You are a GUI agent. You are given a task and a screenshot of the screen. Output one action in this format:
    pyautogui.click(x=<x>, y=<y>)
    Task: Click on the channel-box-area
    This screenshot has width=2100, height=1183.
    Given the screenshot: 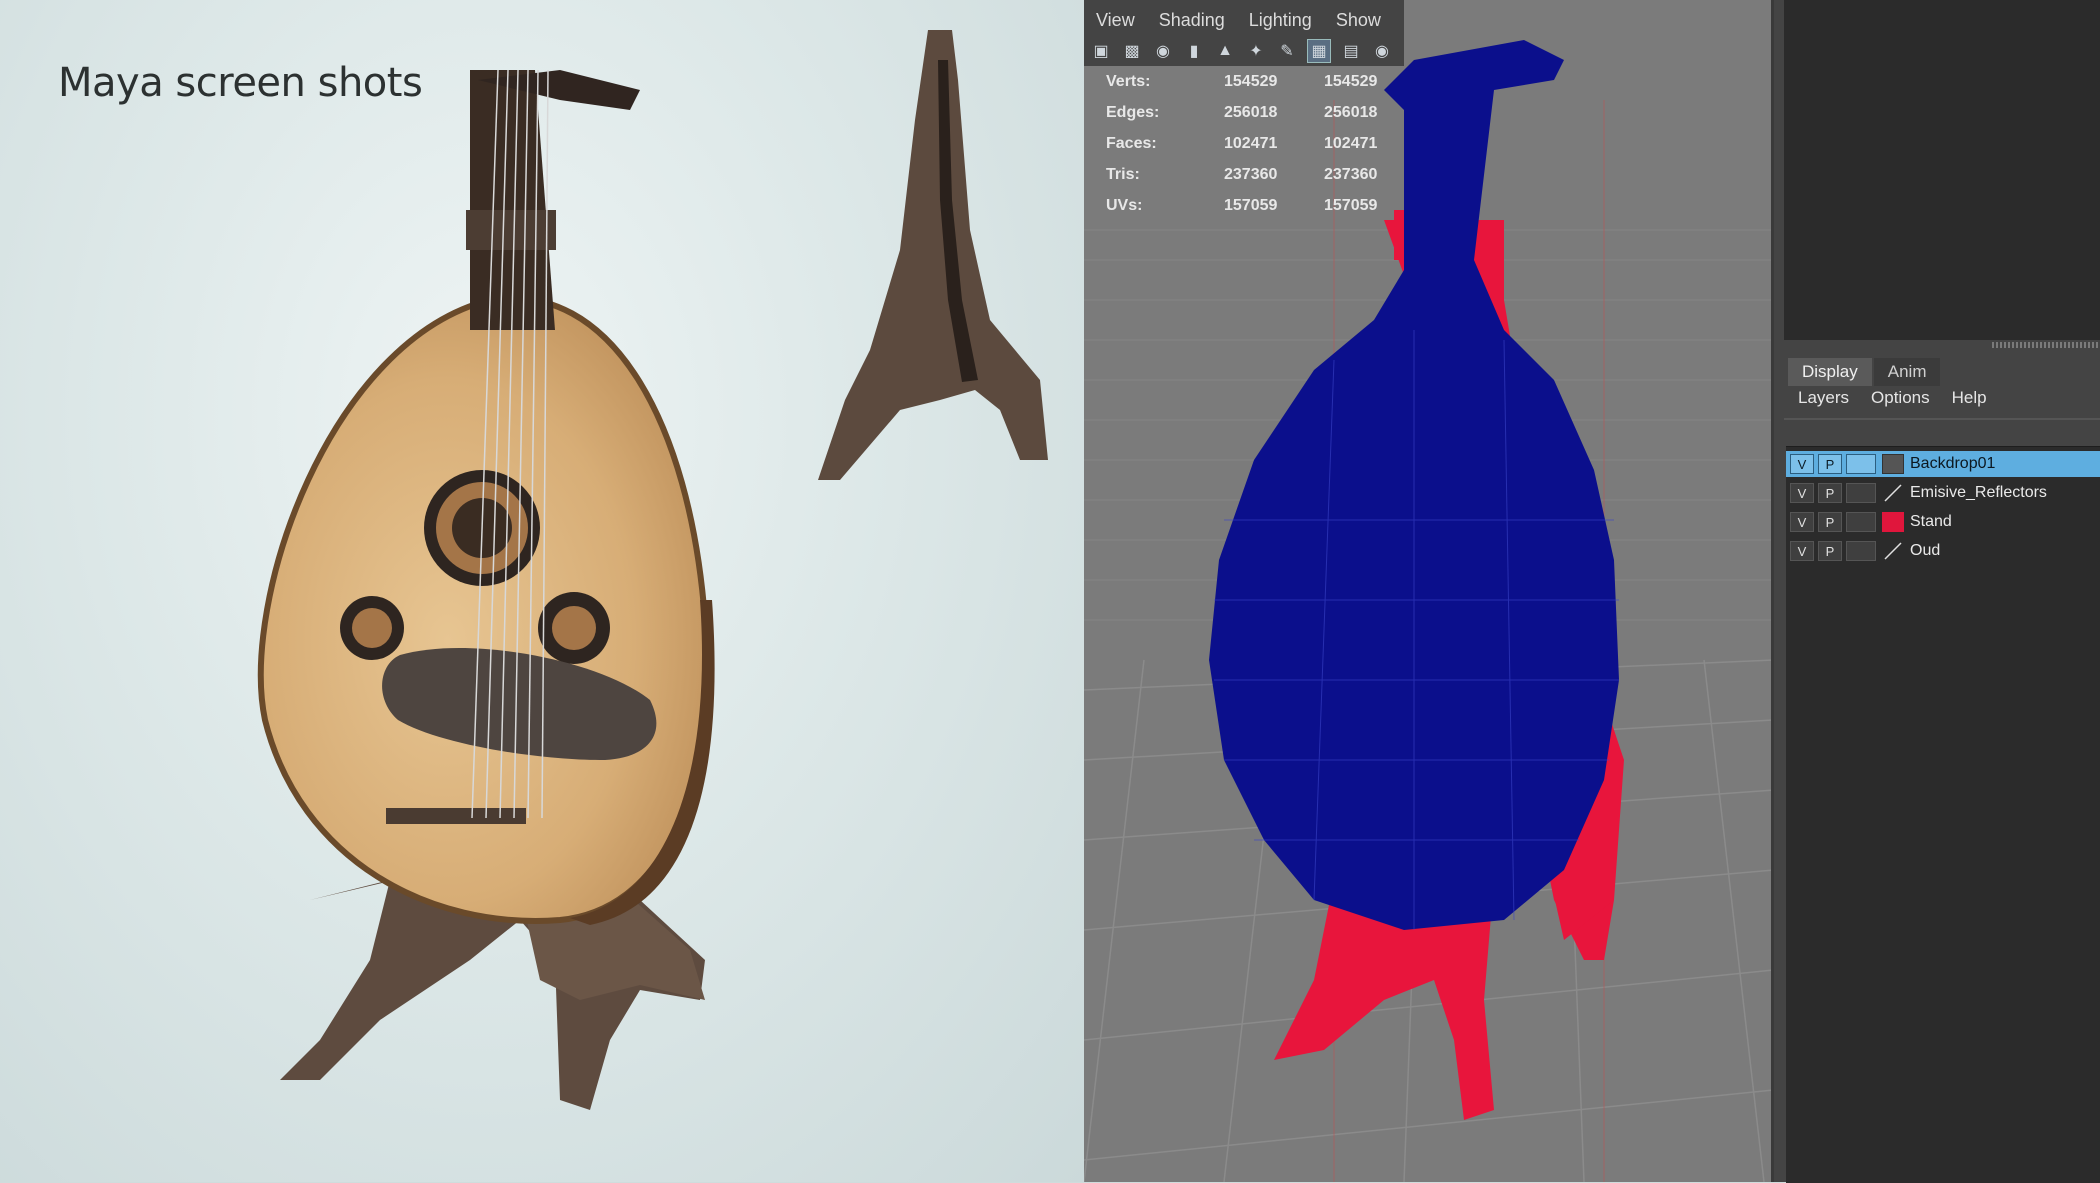 What is the action you would take?
    pyautogui.click(x=1942, y=170)
    